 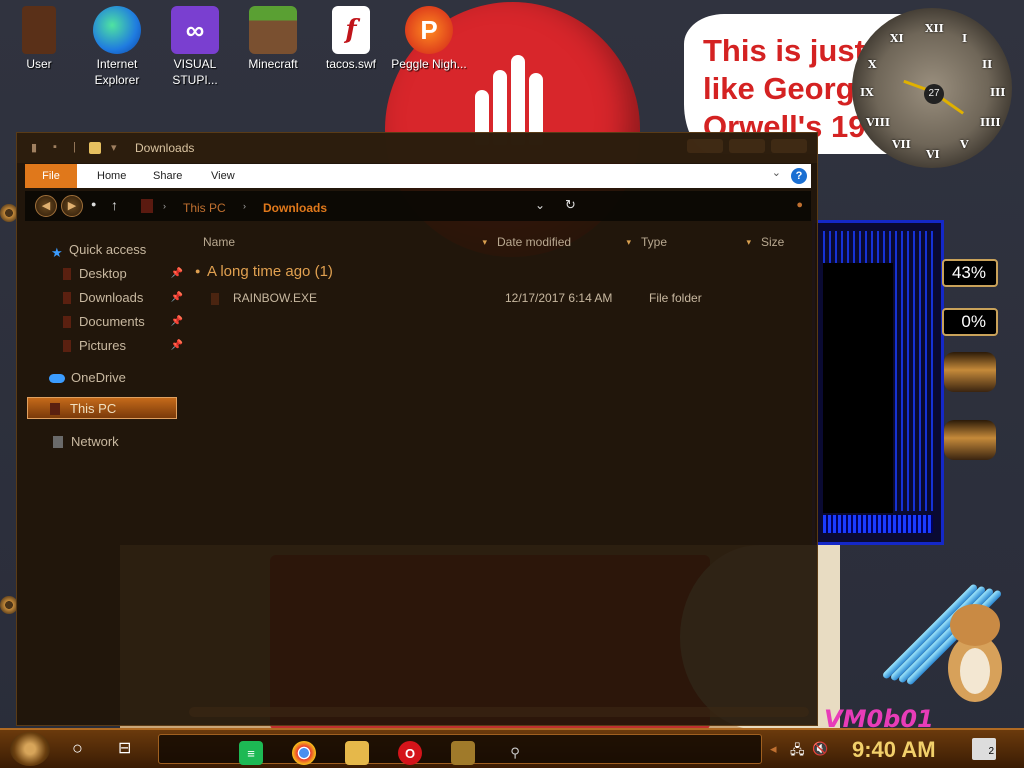 What do you see at coordinates (72, 206) in the screenshot?
I see `forward-button: ▶` at bounding box center [72, 206].